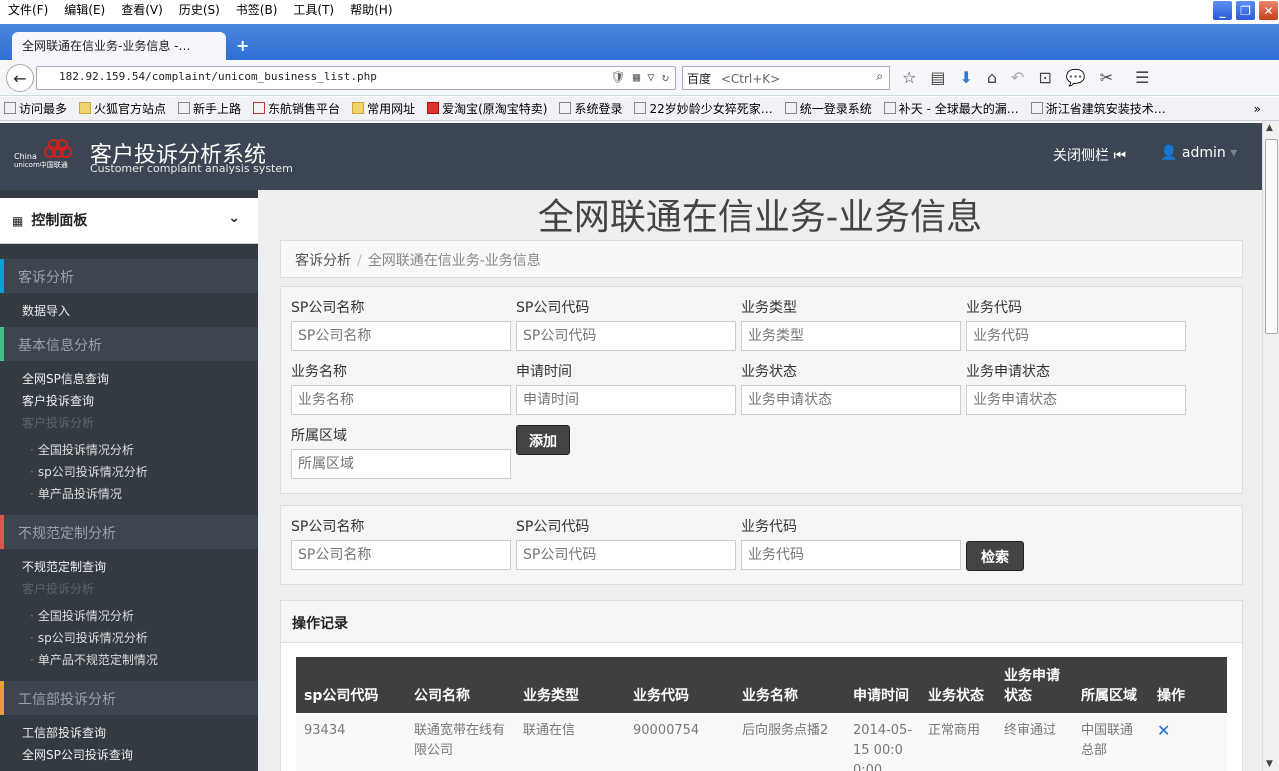 The width and height of the screenshot is (1279, 771). Describe the element at coordinates (129, 221) in the screenshot. I see `dashboard-toggle: ▦ 控制面板 ⌄` at that location.